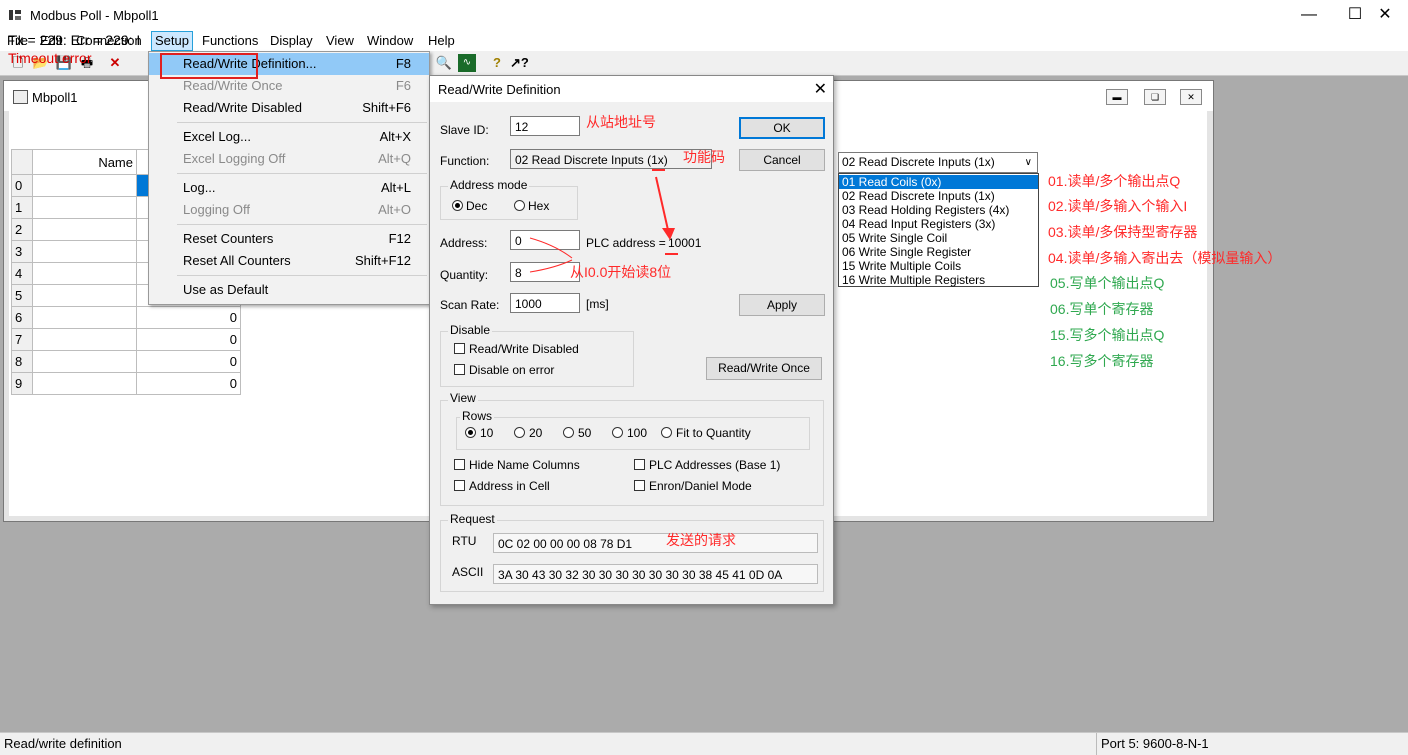  Describe the element at coordinates (715, 465) in the screenshot. I see `plc-addresses-label: PLC Addresses (Base 1)` at that location.